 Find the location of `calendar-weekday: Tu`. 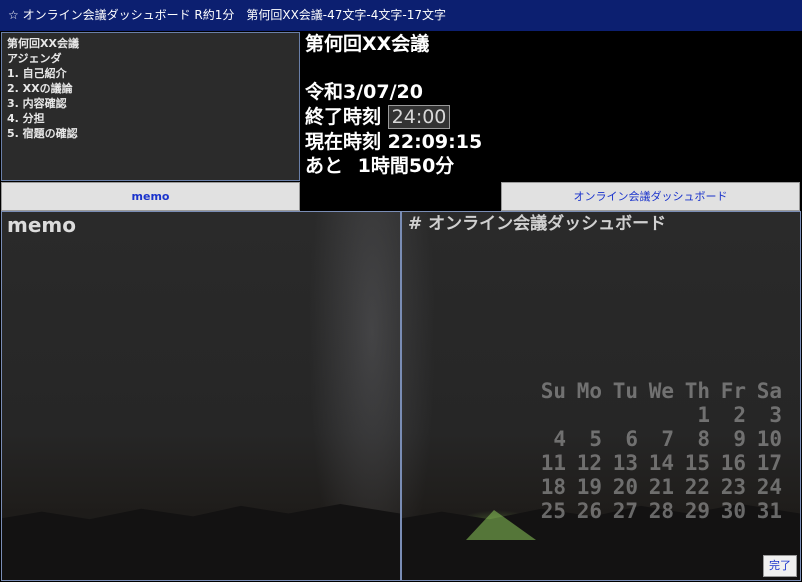

calendar-weekday: Tu is located at coordinates (625, 391).